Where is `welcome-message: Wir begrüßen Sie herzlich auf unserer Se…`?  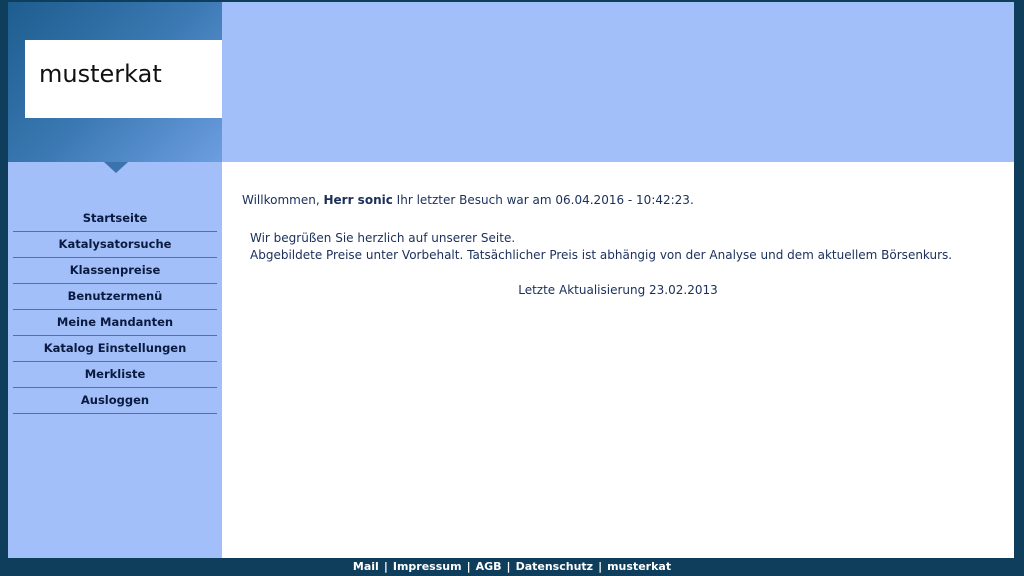 welcome-message: Wir begrüßen Sie herzlich auf unserer Se… is located at coordinates (601, 247).